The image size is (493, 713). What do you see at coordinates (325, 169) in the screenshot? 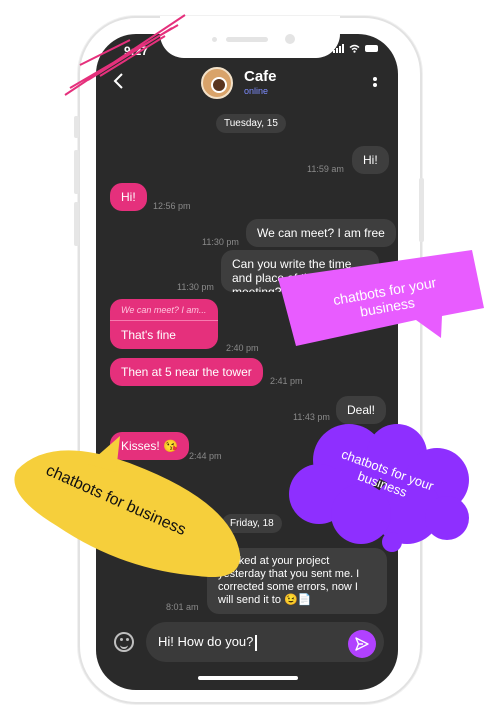
I see `message-time: 11:59 am` at bounding box center [325, 169].